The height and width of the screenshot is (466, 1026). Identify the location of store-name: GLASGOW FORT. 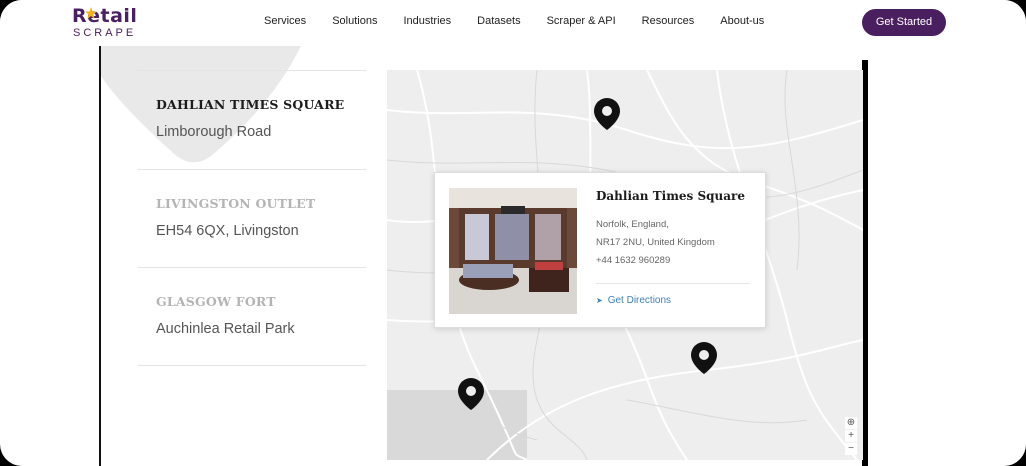
(216, 301).